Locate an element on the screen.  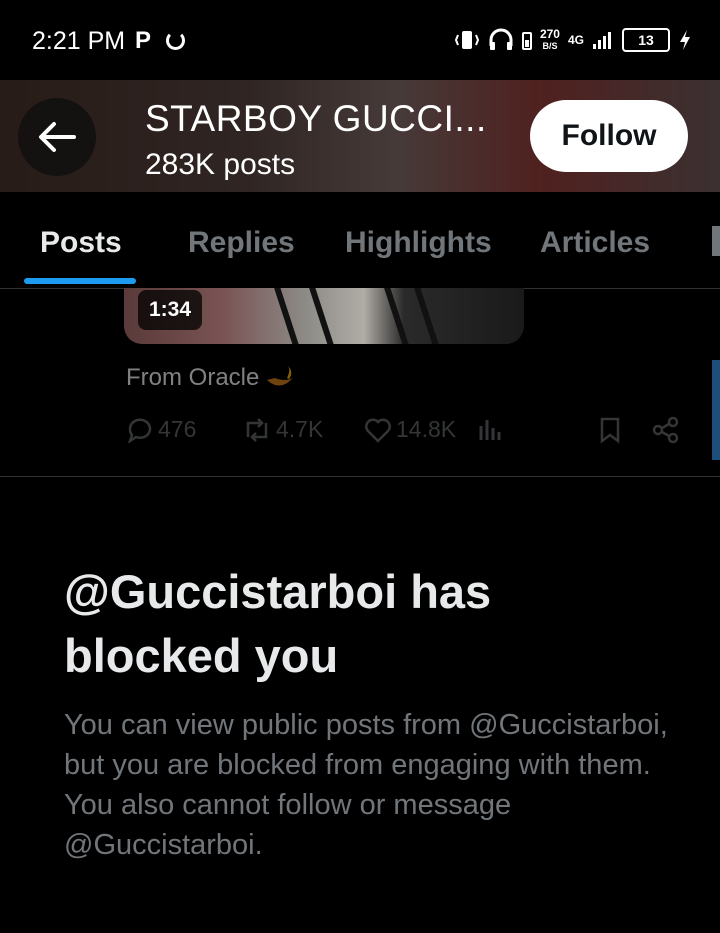
sync-icon is located at coordinates (175, 40).